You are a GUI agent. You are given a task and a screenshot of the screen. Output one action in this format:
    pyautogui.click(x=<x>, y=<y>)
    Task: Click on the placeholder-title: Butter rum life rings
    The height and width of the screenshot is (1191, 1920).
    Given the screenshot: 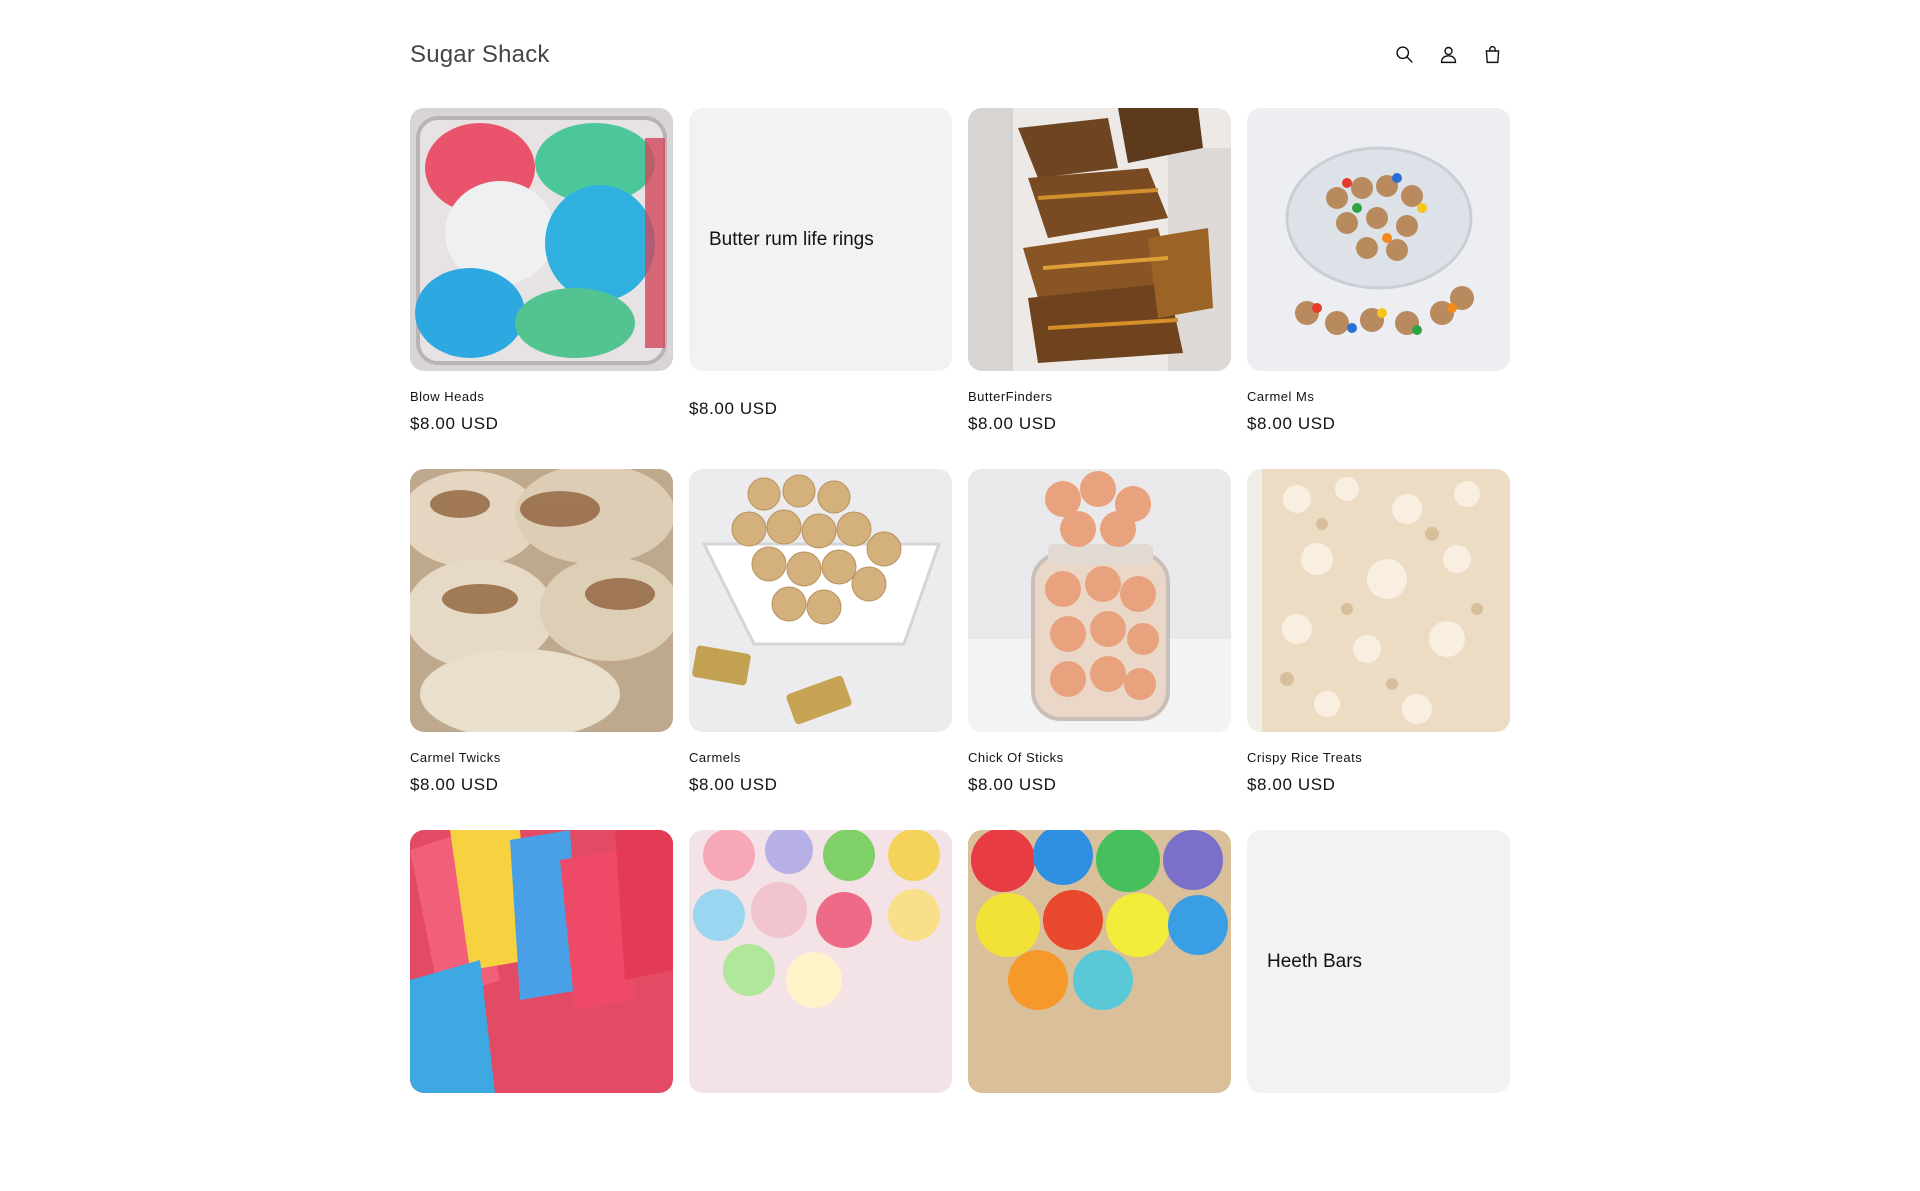 What is the action you would take?
    pyautogui.click(x=791, y=239)
    